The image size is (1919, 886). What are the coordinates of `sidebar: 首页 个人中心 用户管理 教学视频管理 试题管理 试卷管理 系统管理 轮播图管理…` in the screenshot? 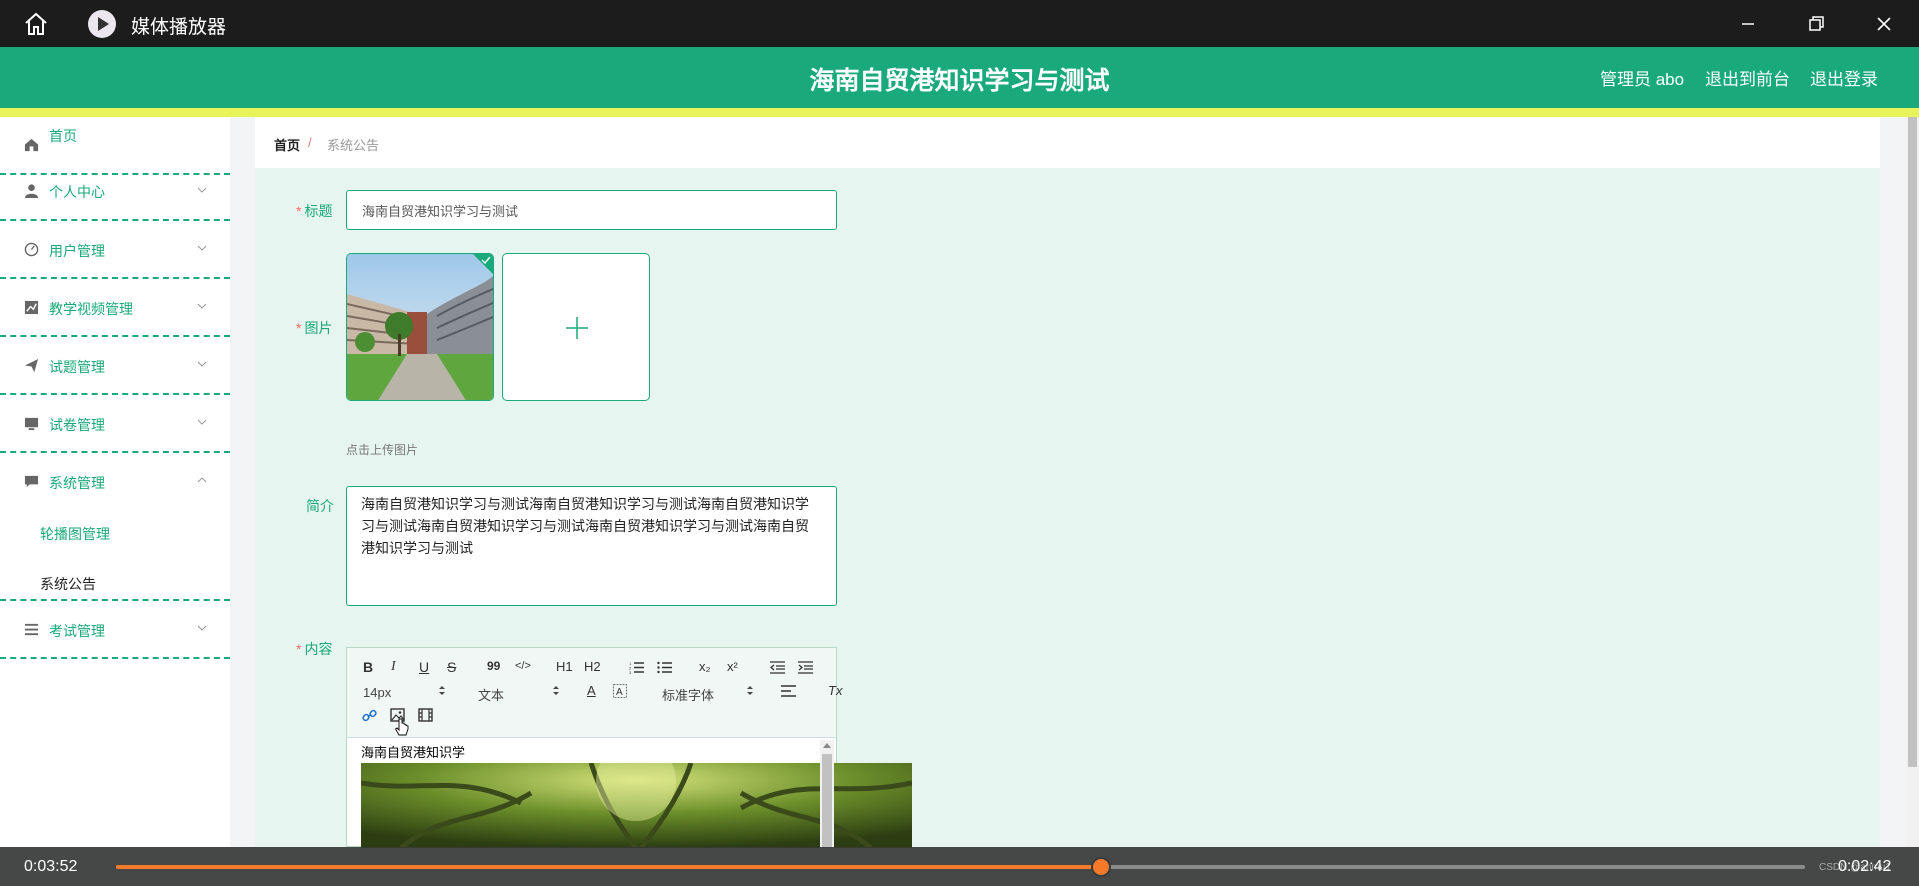 It's located at (115, 482).